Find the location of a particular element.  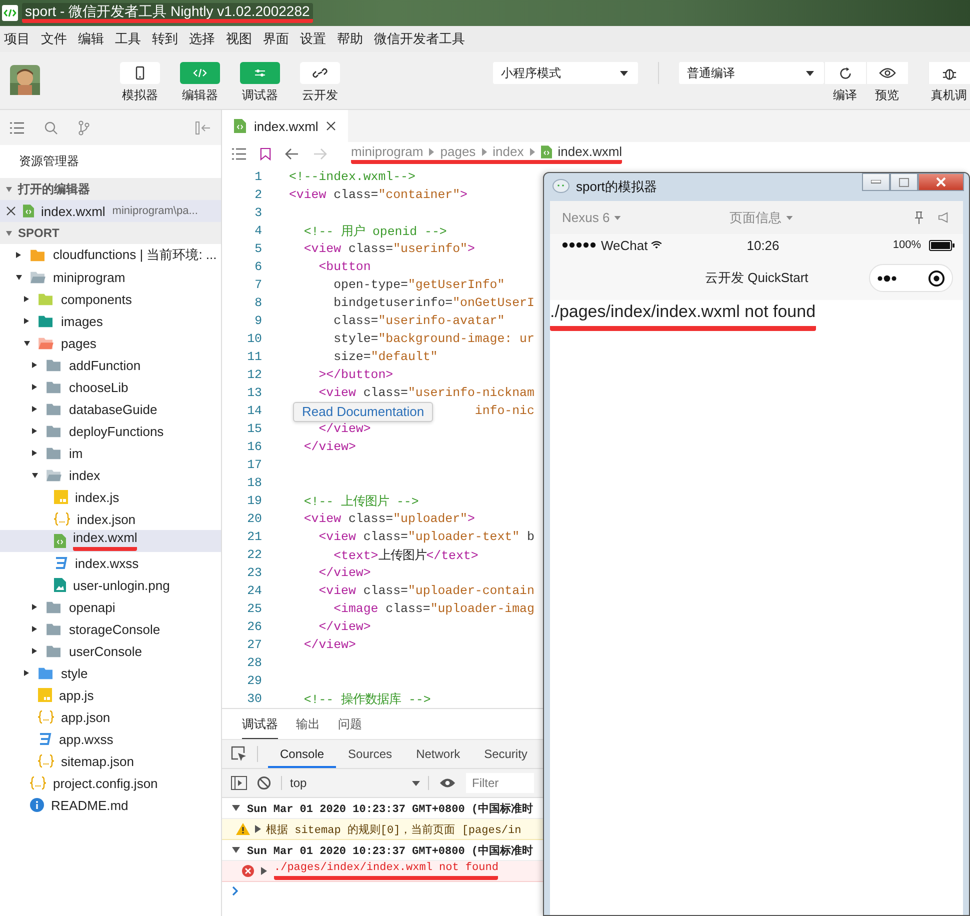

menu-item: 编辑 is located at coordinates (91, 39).